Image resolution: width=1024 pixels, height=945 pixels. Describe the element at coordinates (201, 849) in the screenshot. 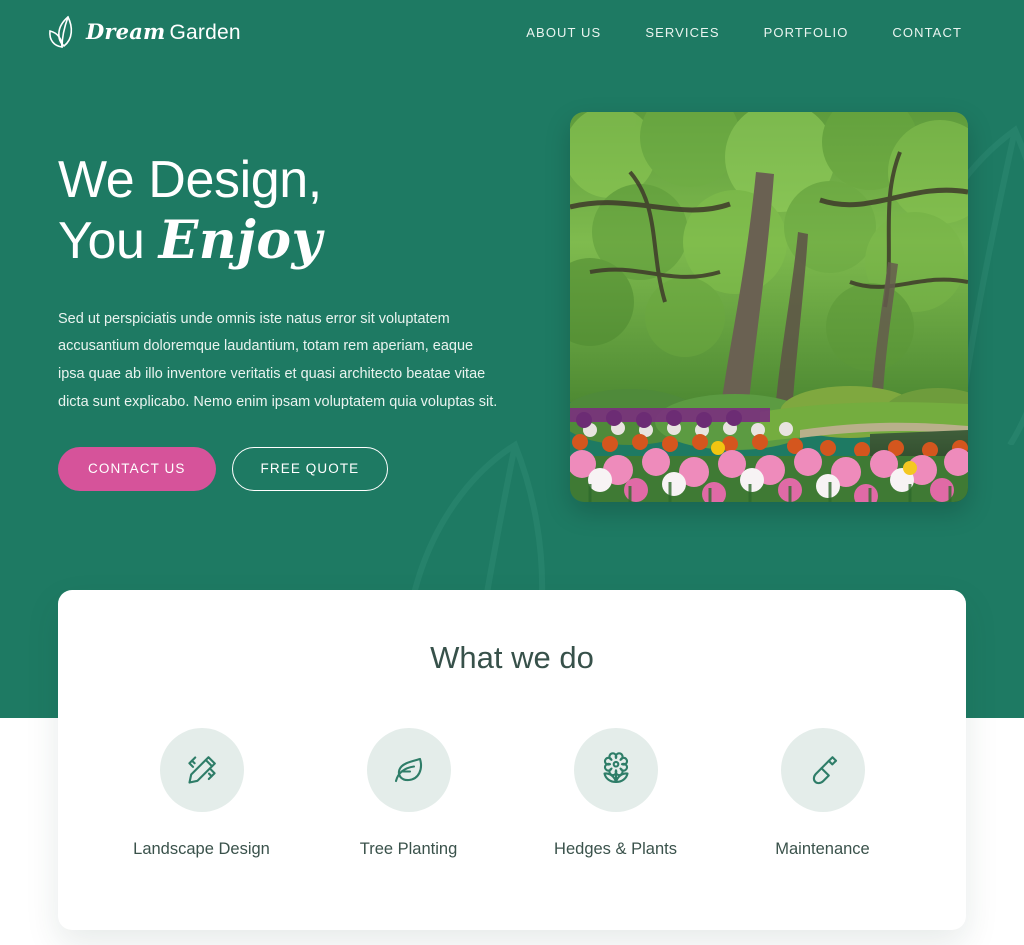

I see `service-label: Landscape Design` at that location.